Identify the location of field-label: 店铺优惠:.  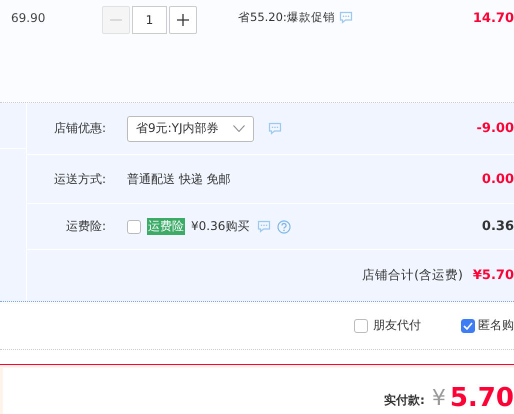
(79, 128).